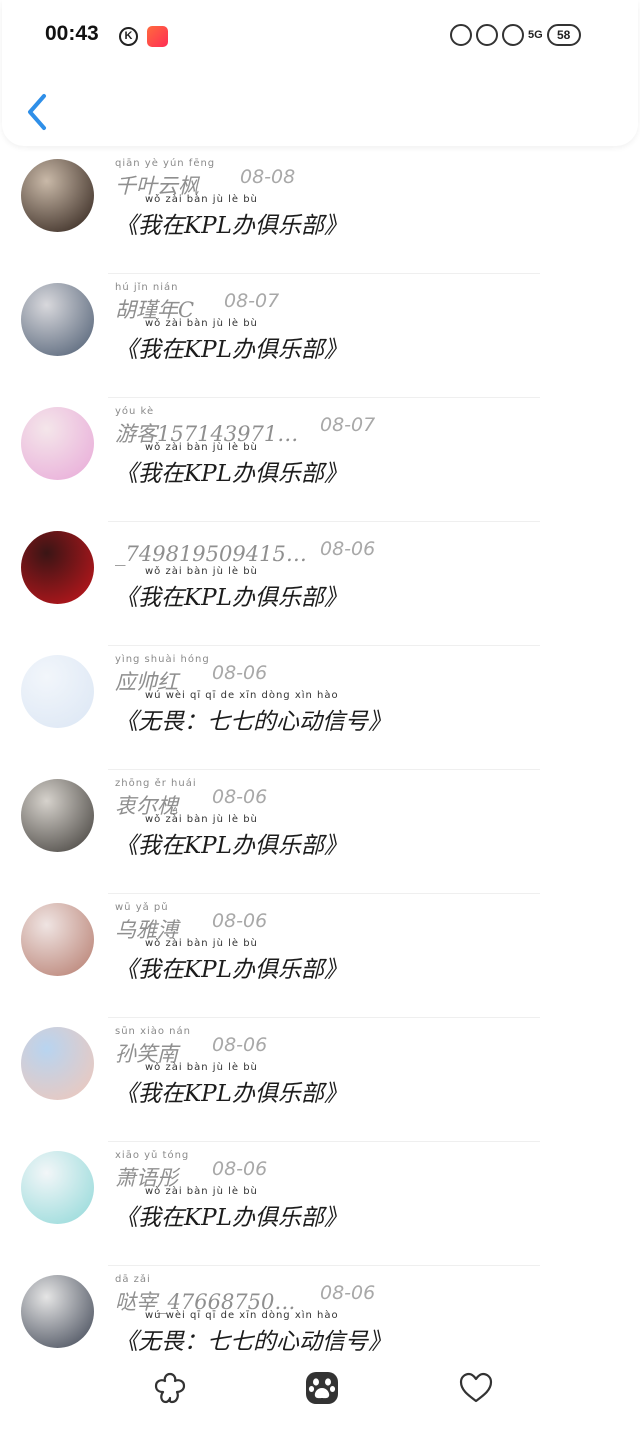  What do you see at coordinates (320, 73) in the screenshot?
I see `top-header: 00:43 K 5G 58` at bounding box center [320, 73].